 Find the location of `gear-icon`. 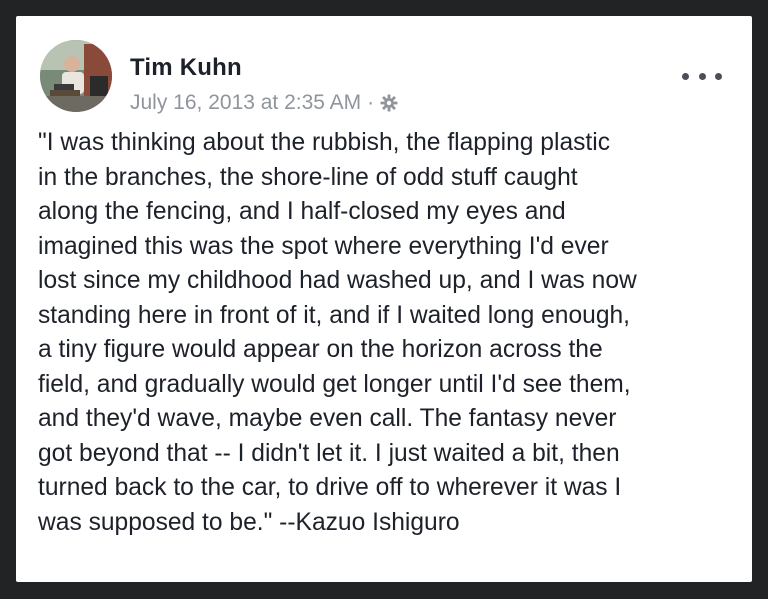

gear-icon is located at coordinates (389, 103).